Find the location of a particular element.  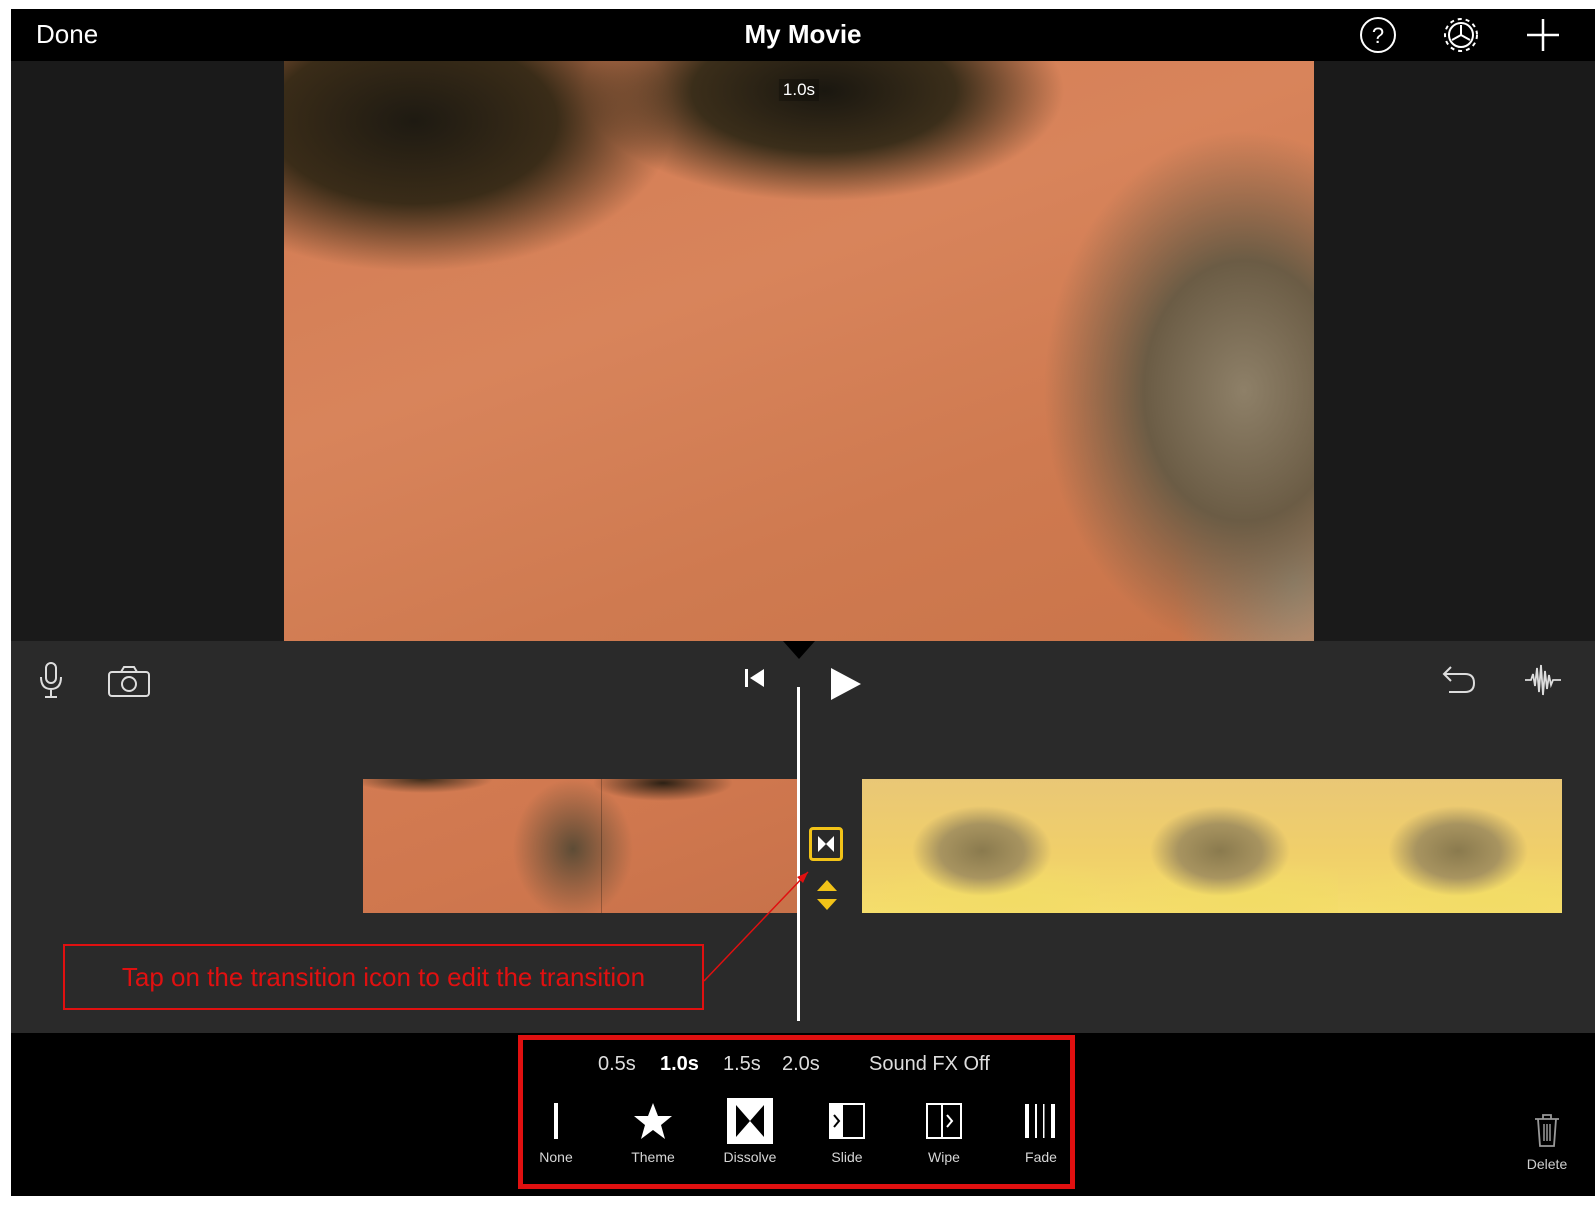

wipe-icon is located at coordinates (944, 1121).